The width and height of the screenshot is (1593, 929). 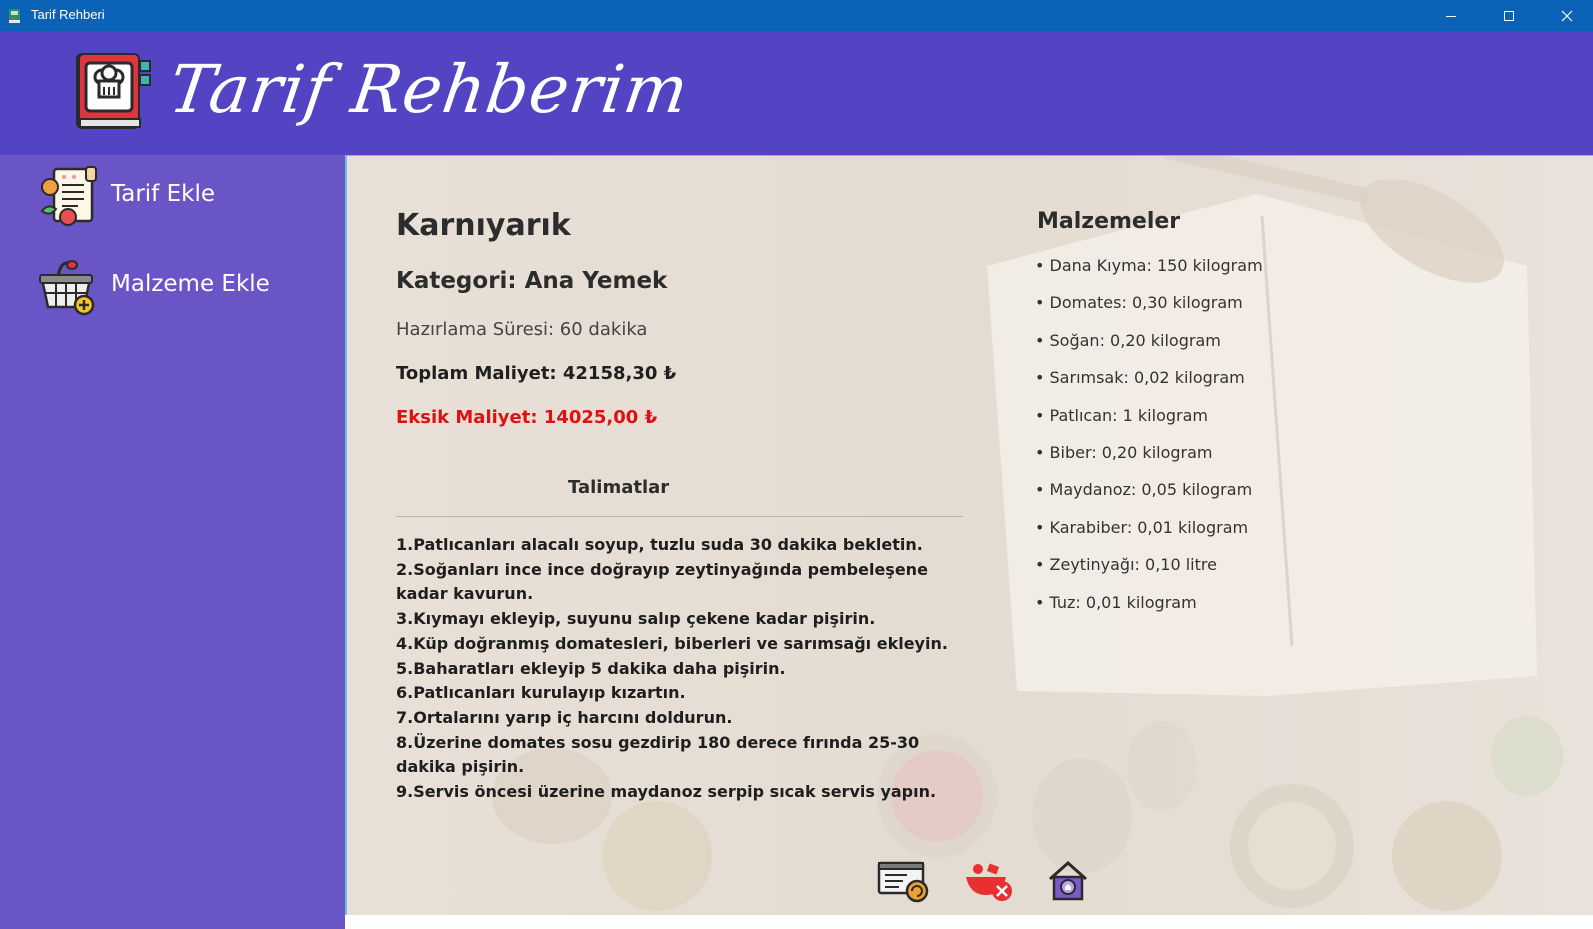 What do you see at coordinates (1139, 303) in the screenshot?
I see `ingredient-item: • Domates: 0,30 kilogram` at bounding box center [1139, 303].